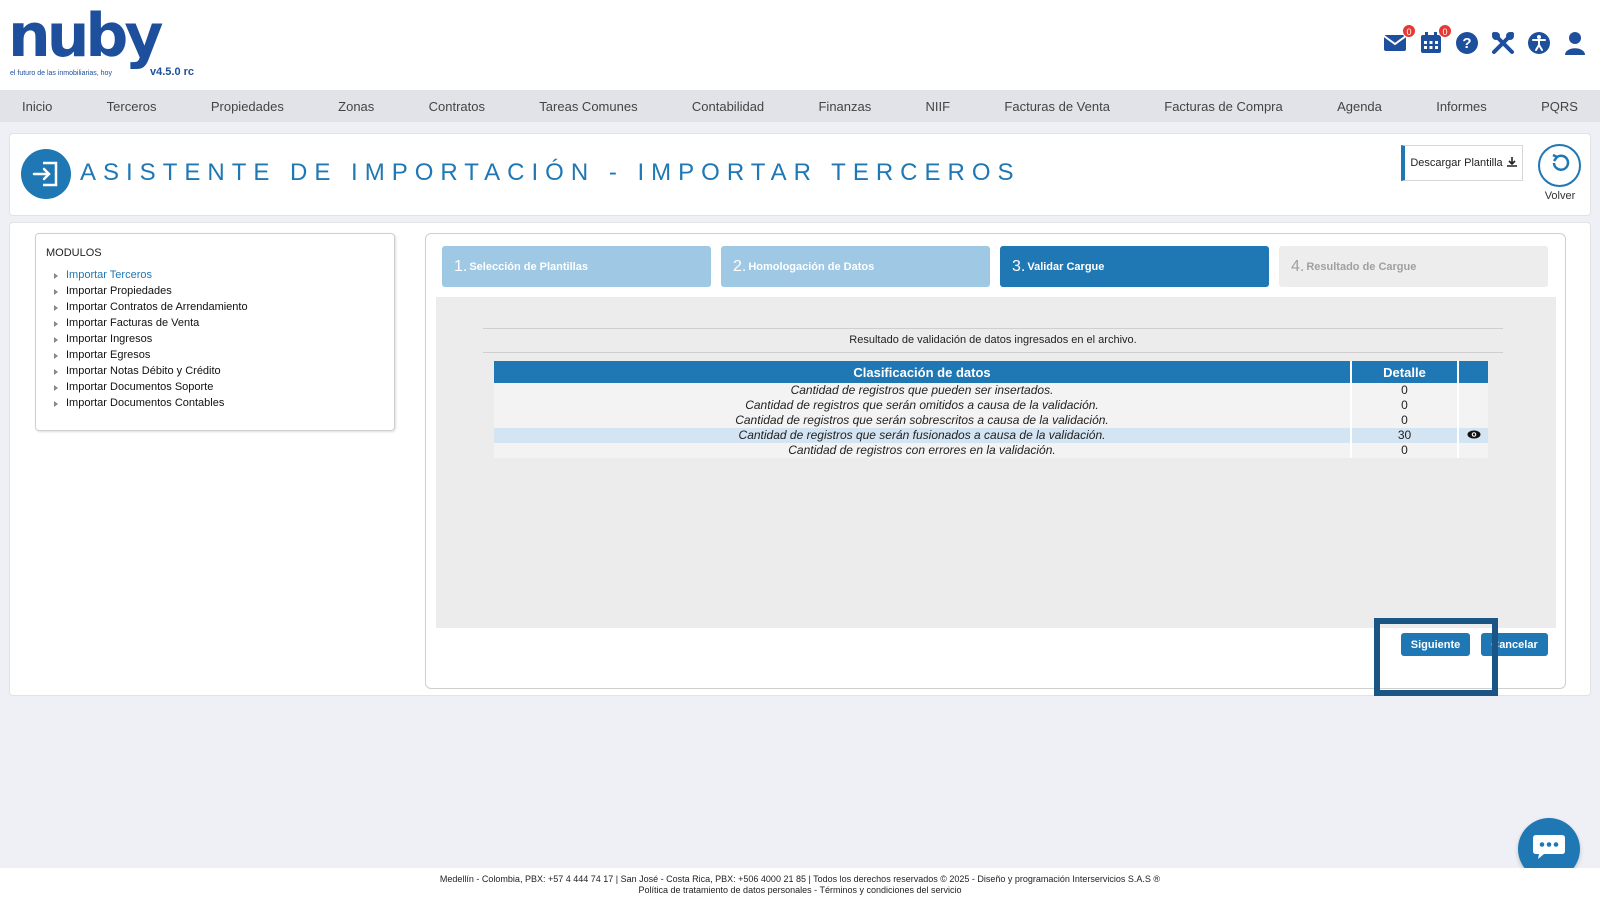 Image resolution: width=1600 pixels, height=900 pixels. Describe the element at coordinates (61, 73) in the screenshot. I see `logo-tagline: el futuro de las inmobiliarias, hoy` at that location.